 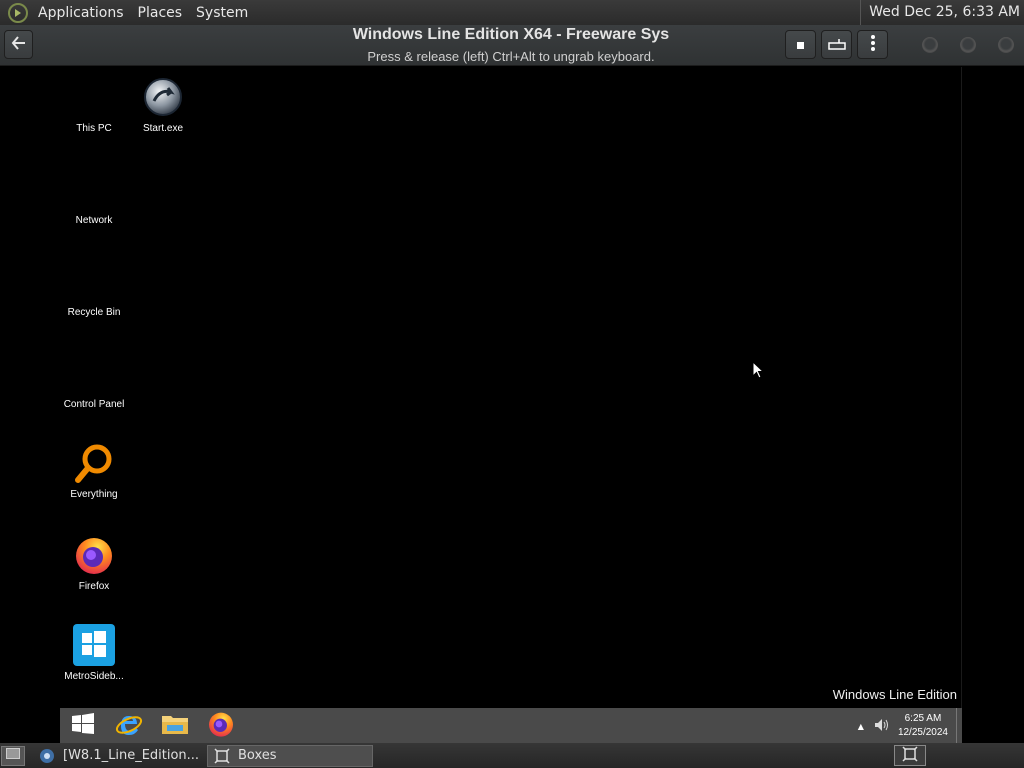 I want to click on this-pc-icon, so click(x=94, y=97).